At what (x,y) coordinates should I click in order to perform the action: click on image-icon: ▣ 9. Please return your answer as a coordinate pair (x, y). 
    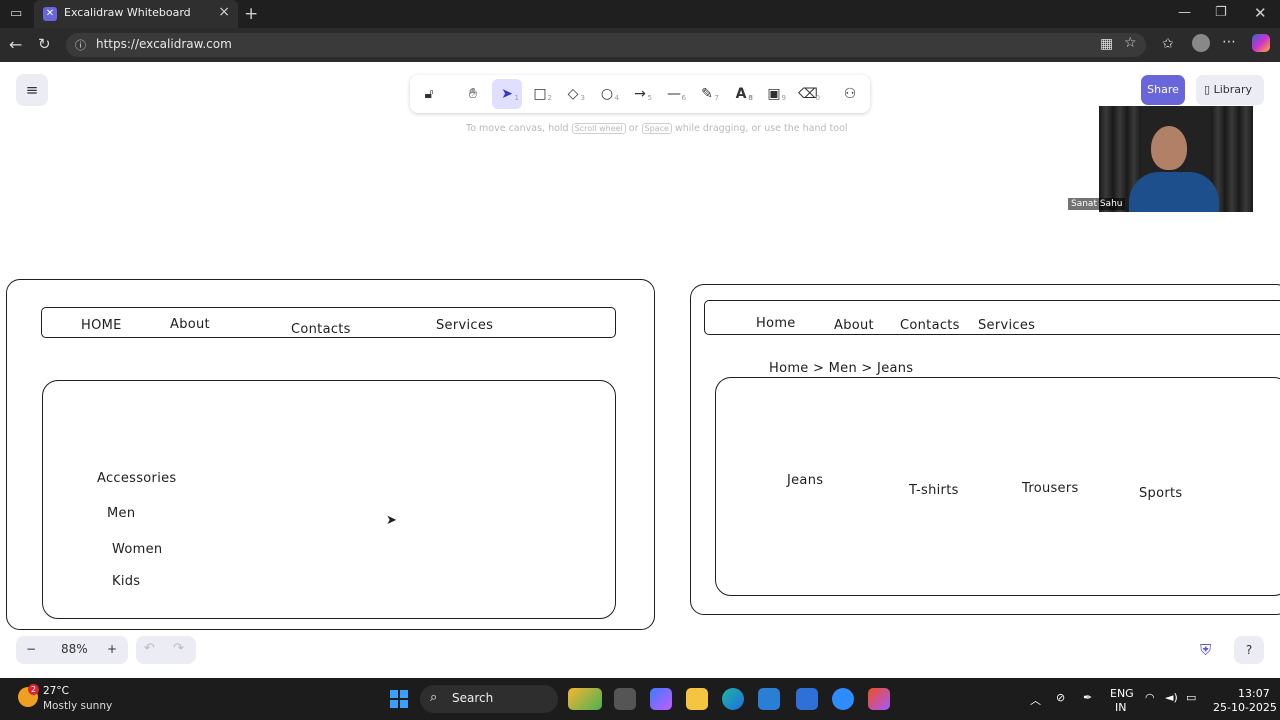
    Looking at the image, I should click on (774, 94).